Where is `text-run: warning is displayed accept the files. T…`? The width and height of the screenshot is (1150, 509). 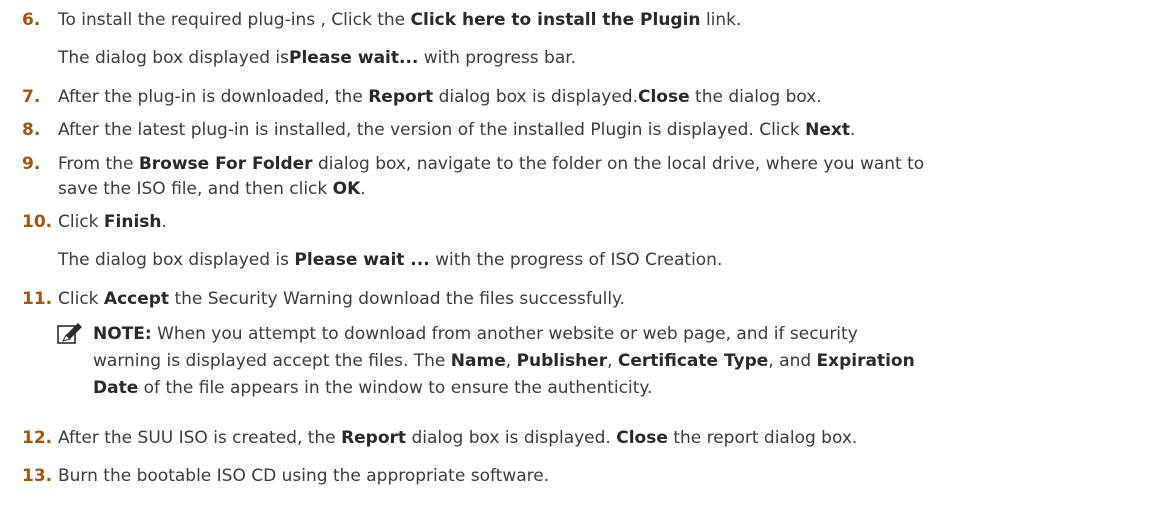 text-run: warning is displayed accept the files. T… is located at coordinates (272, 361).